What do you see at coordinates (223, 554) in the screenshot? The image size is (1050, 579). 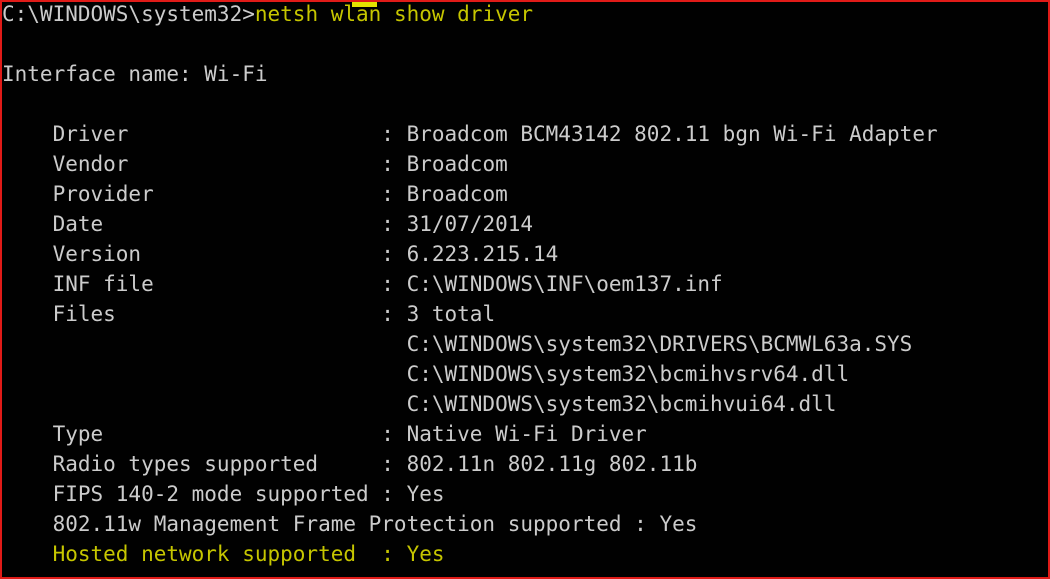 I see `hosted-network-supported-line: Hosted network supported : Yes` at bounding box center [223, 554].